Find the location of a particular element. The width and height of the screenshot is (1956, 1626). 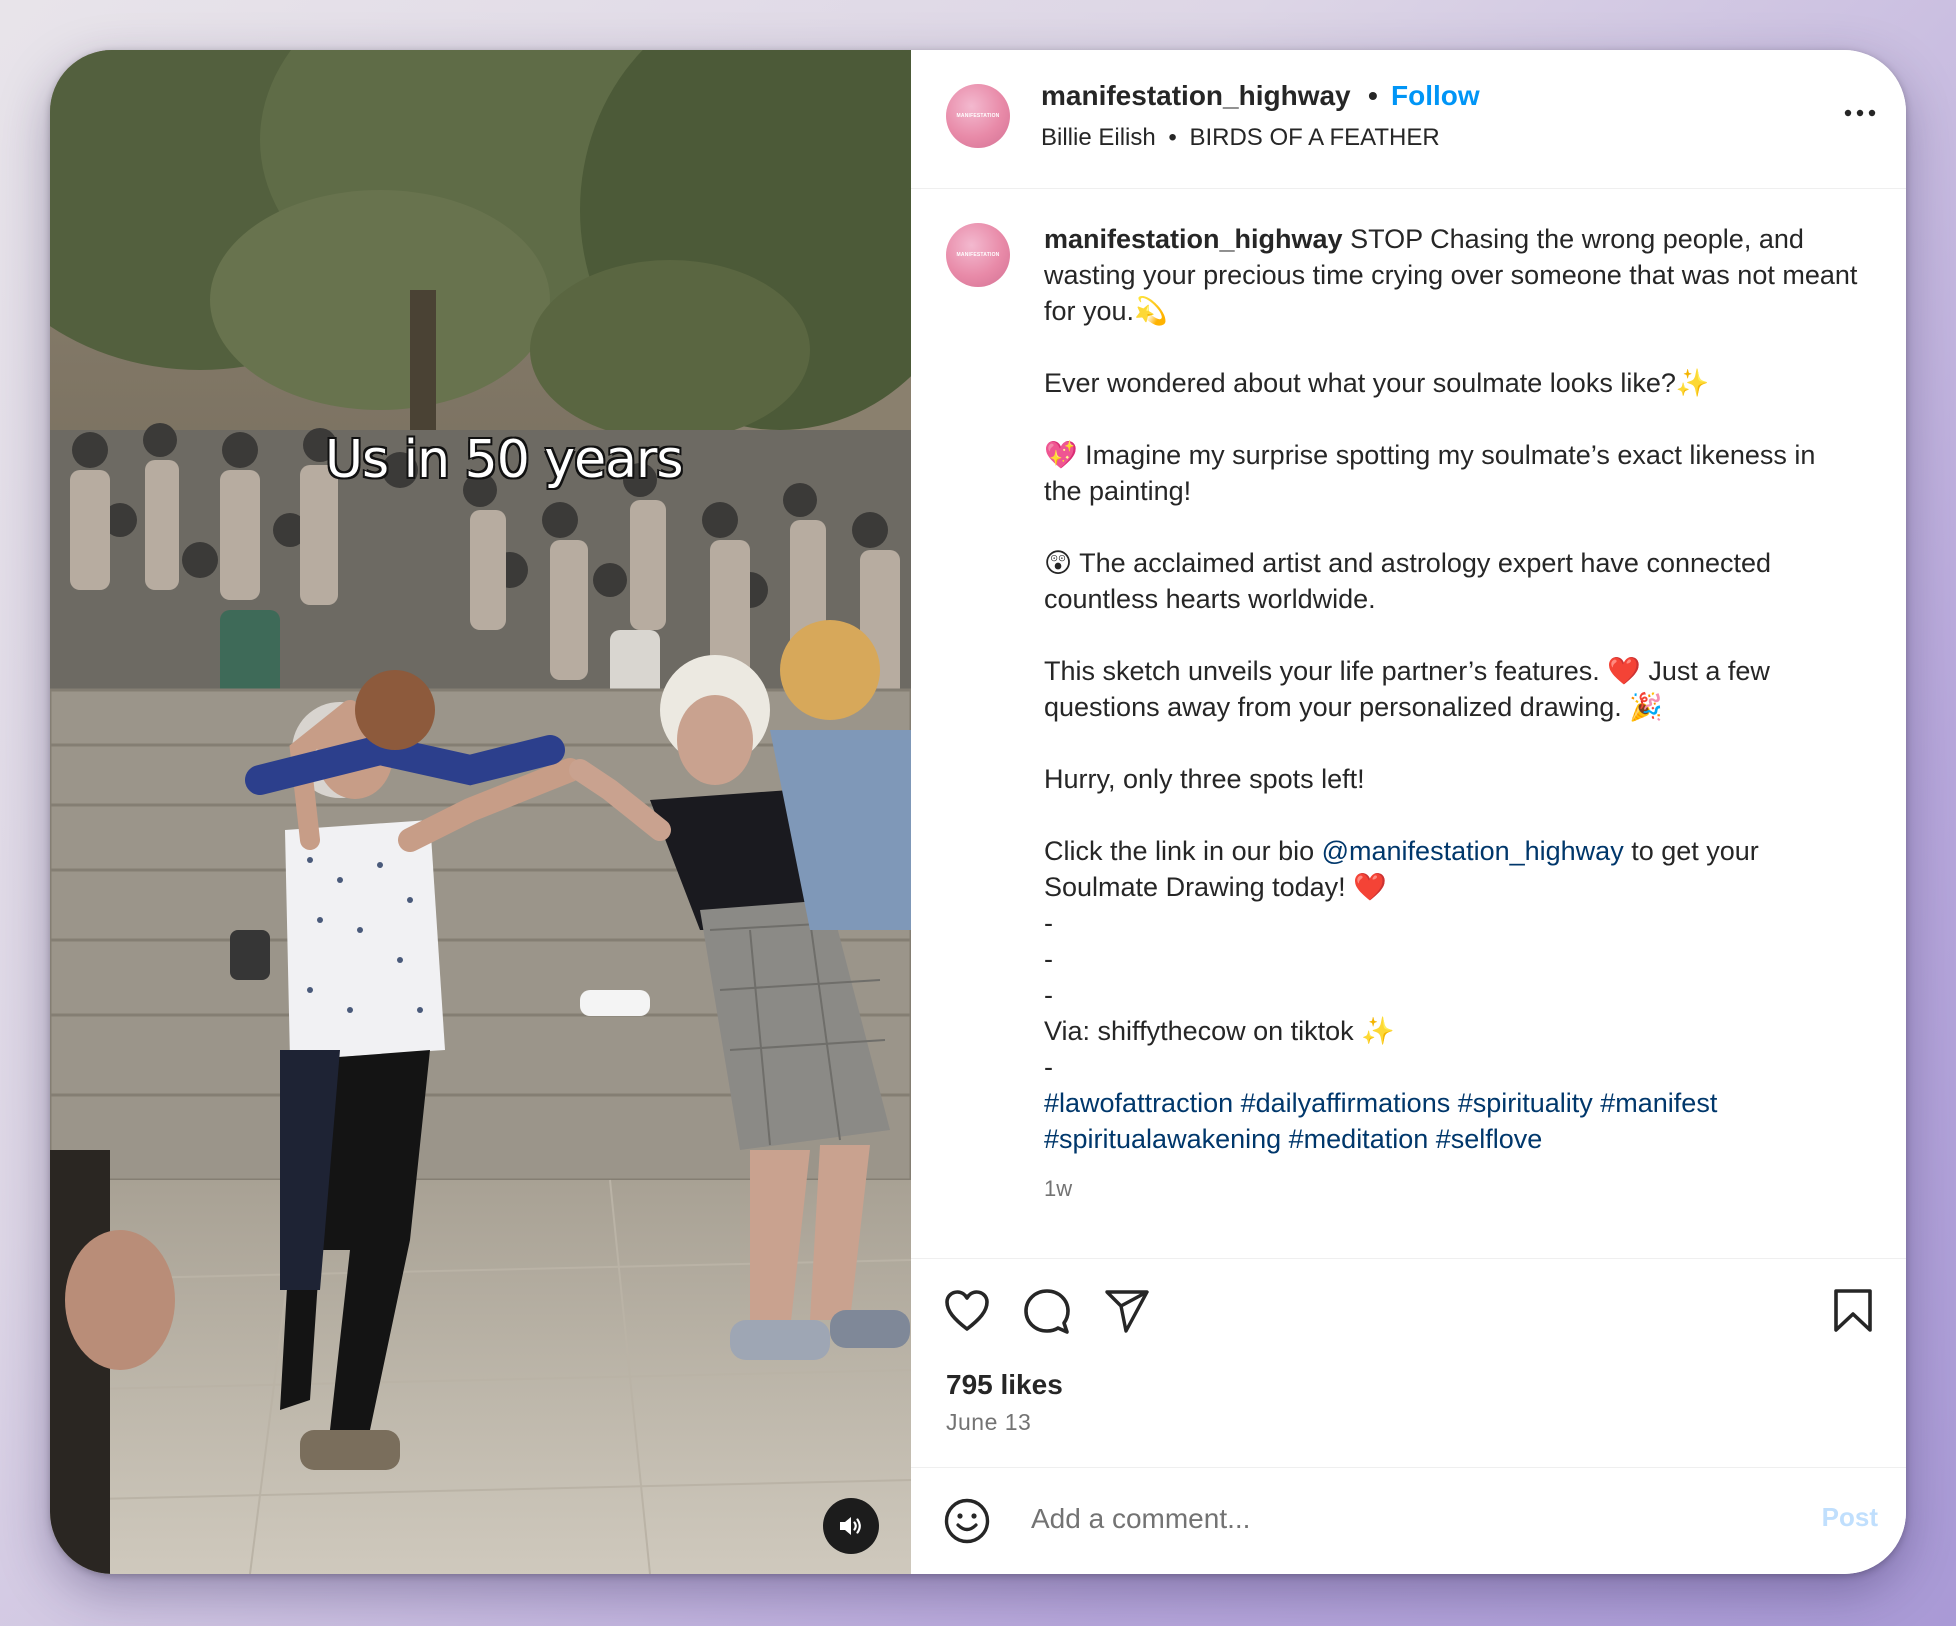

post-actions: 795 likes June 13 is located at coordinates (1408, 1362).